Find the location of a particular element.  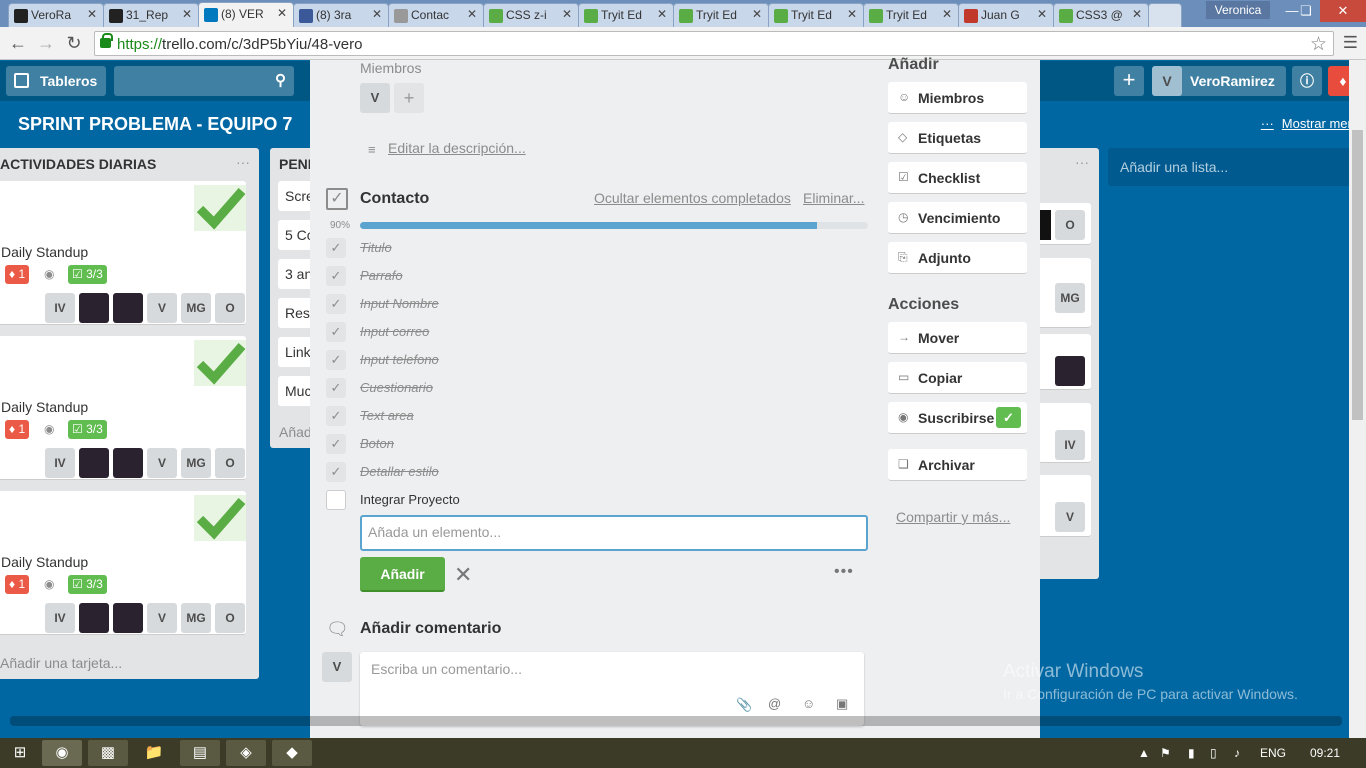

sidebar-adjunto-button: ⎘ Adjunto is located at coordinates (957, 258).